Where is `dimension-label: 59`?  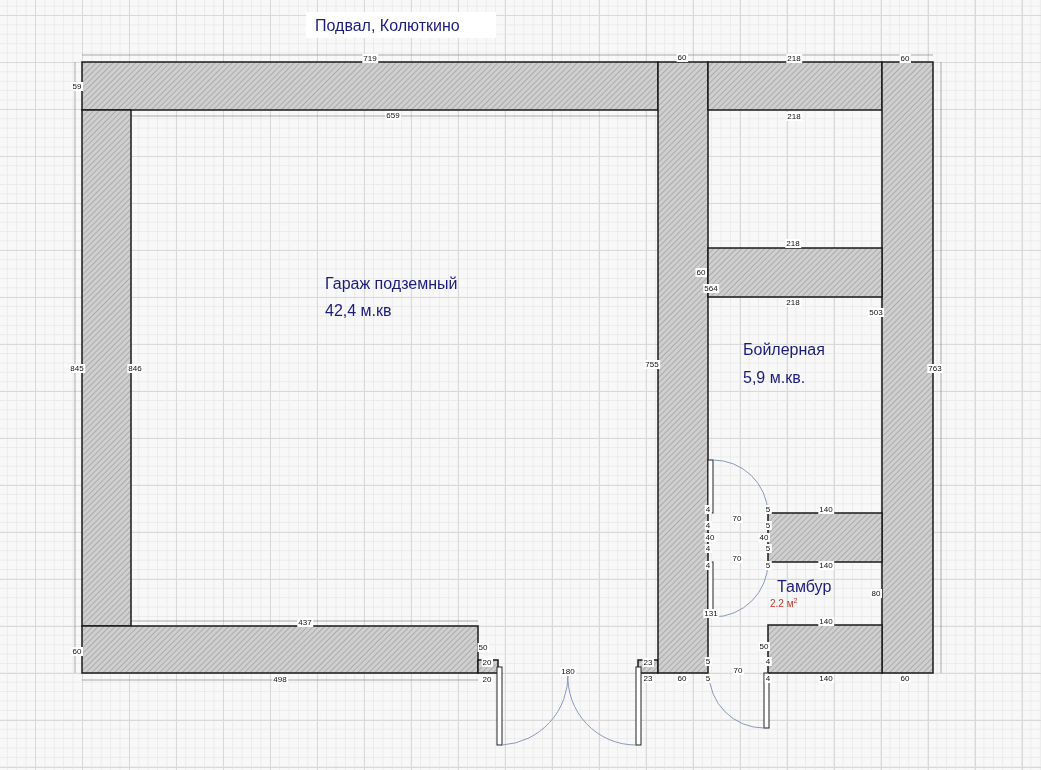
dimension-label: 59 is located at coordinates (77, 86).